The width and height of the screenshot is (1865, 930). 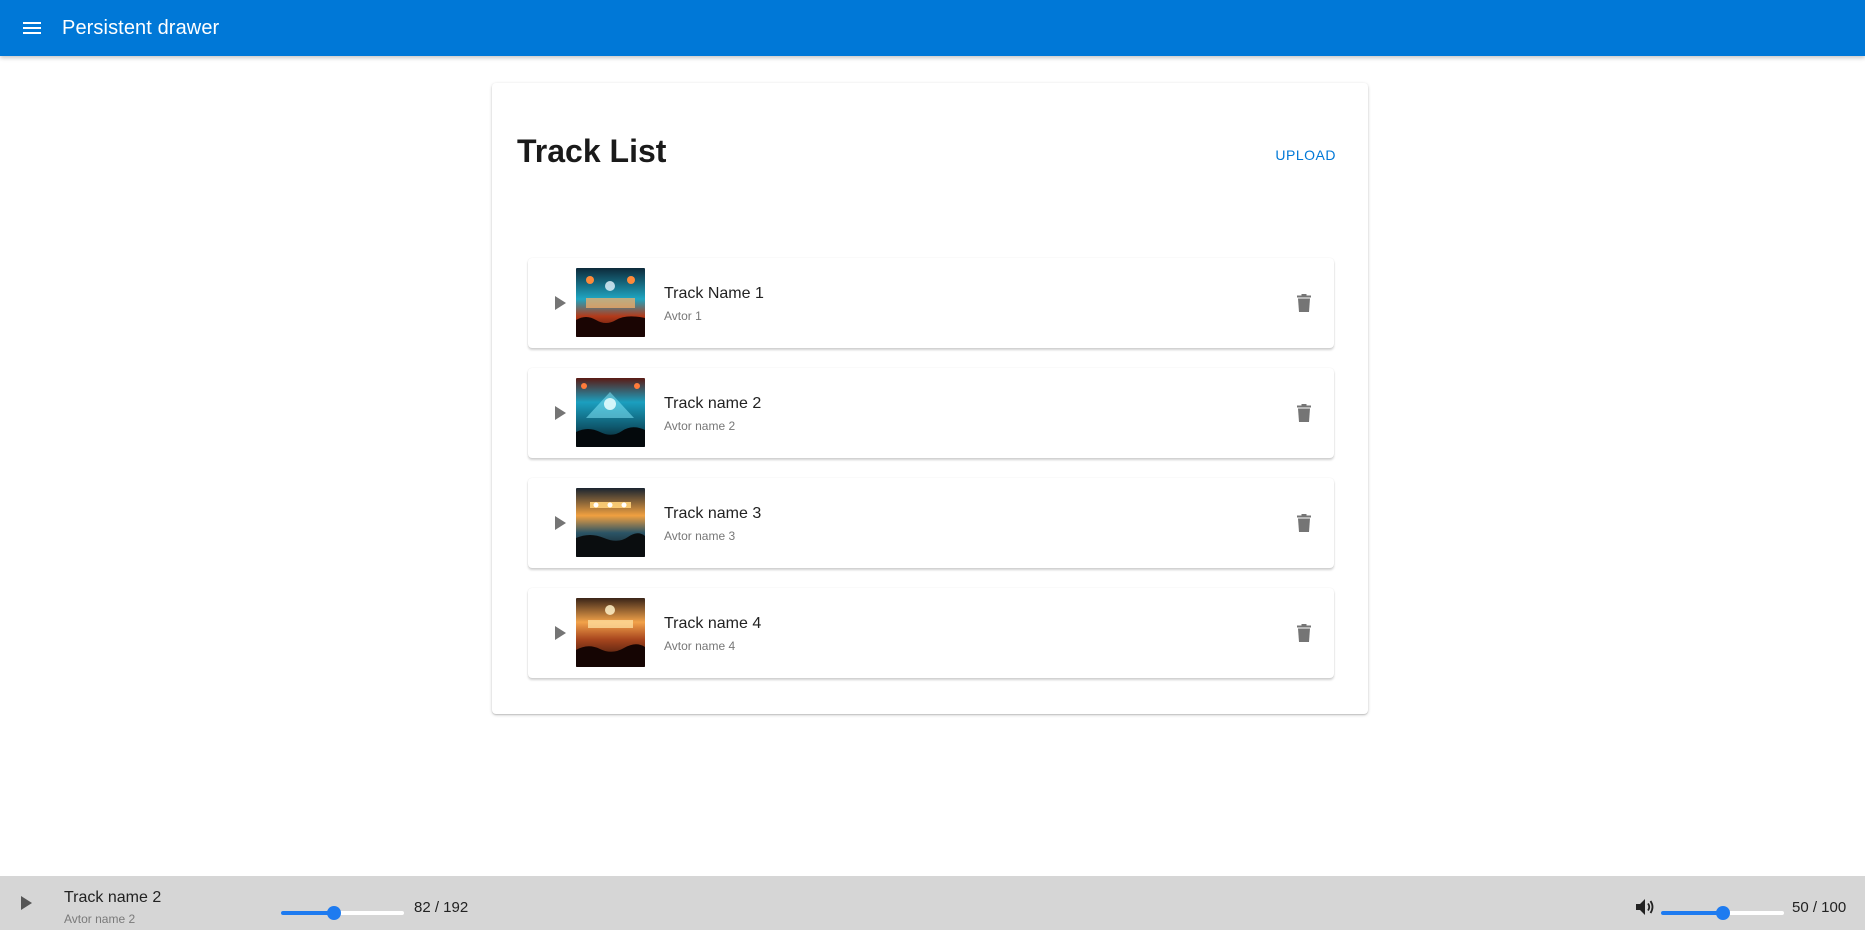 I want to click on upload-button: UPLOAD, so click(x=1305, y=155).